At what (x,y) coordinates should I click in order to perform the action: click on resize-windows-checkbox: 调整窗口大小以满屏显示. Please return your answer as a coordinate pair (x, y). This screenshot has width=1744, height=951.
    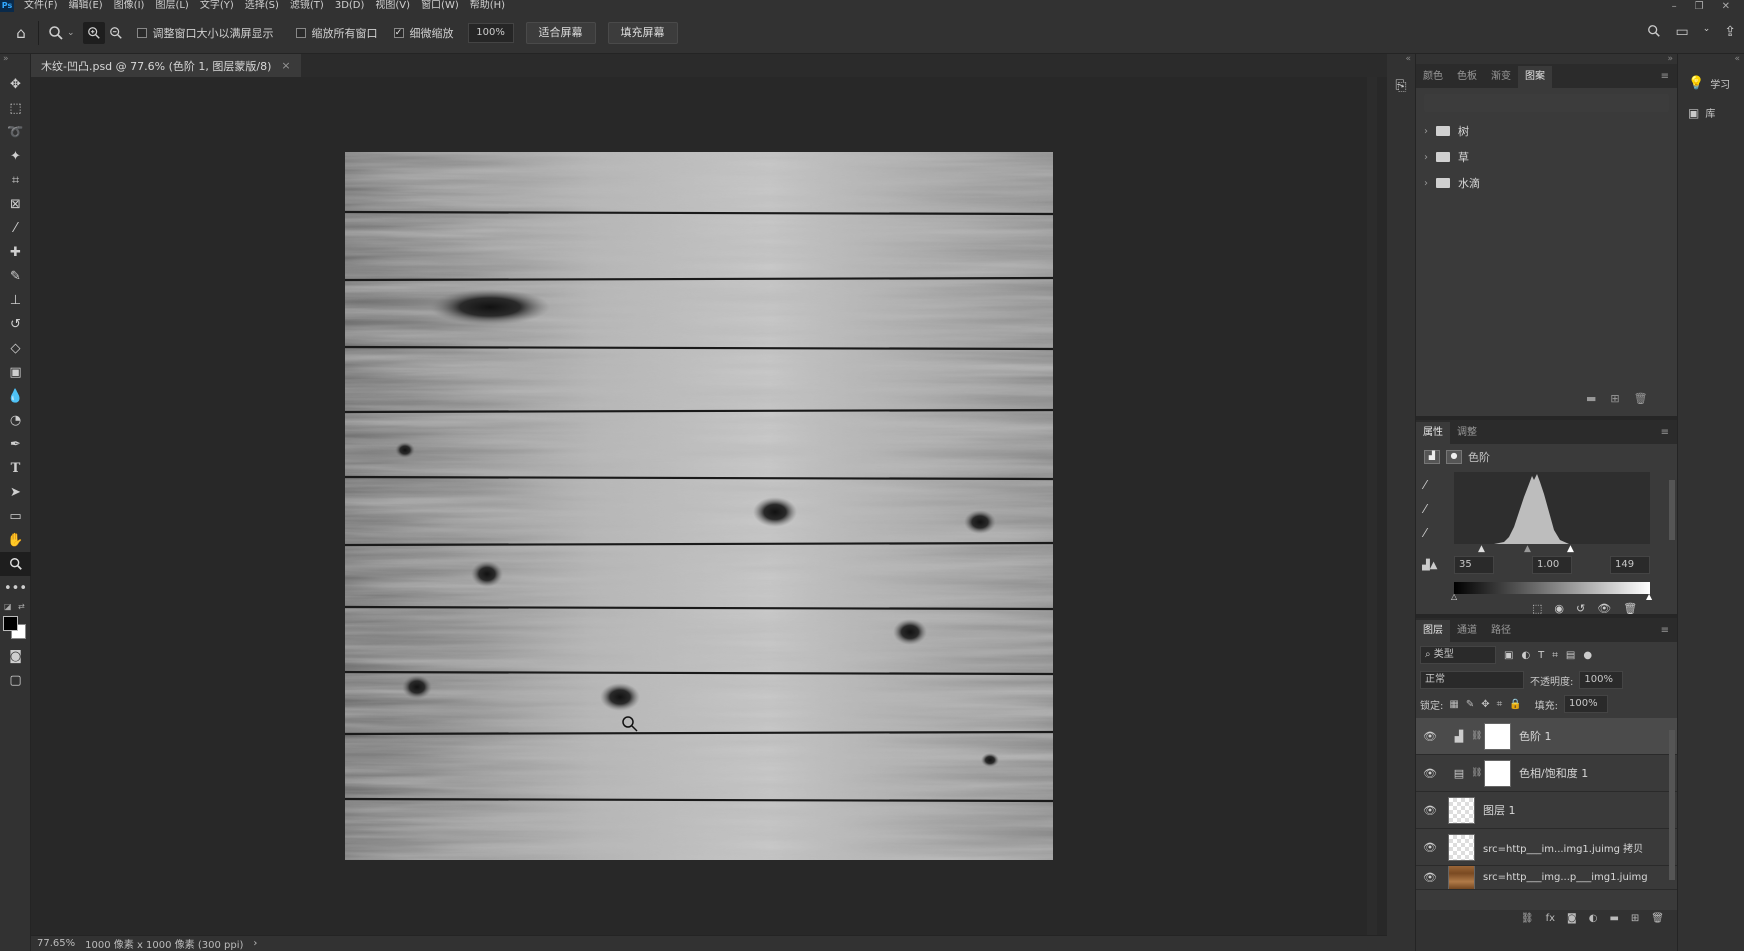
    Looking at the image, I should click on (205, 33).